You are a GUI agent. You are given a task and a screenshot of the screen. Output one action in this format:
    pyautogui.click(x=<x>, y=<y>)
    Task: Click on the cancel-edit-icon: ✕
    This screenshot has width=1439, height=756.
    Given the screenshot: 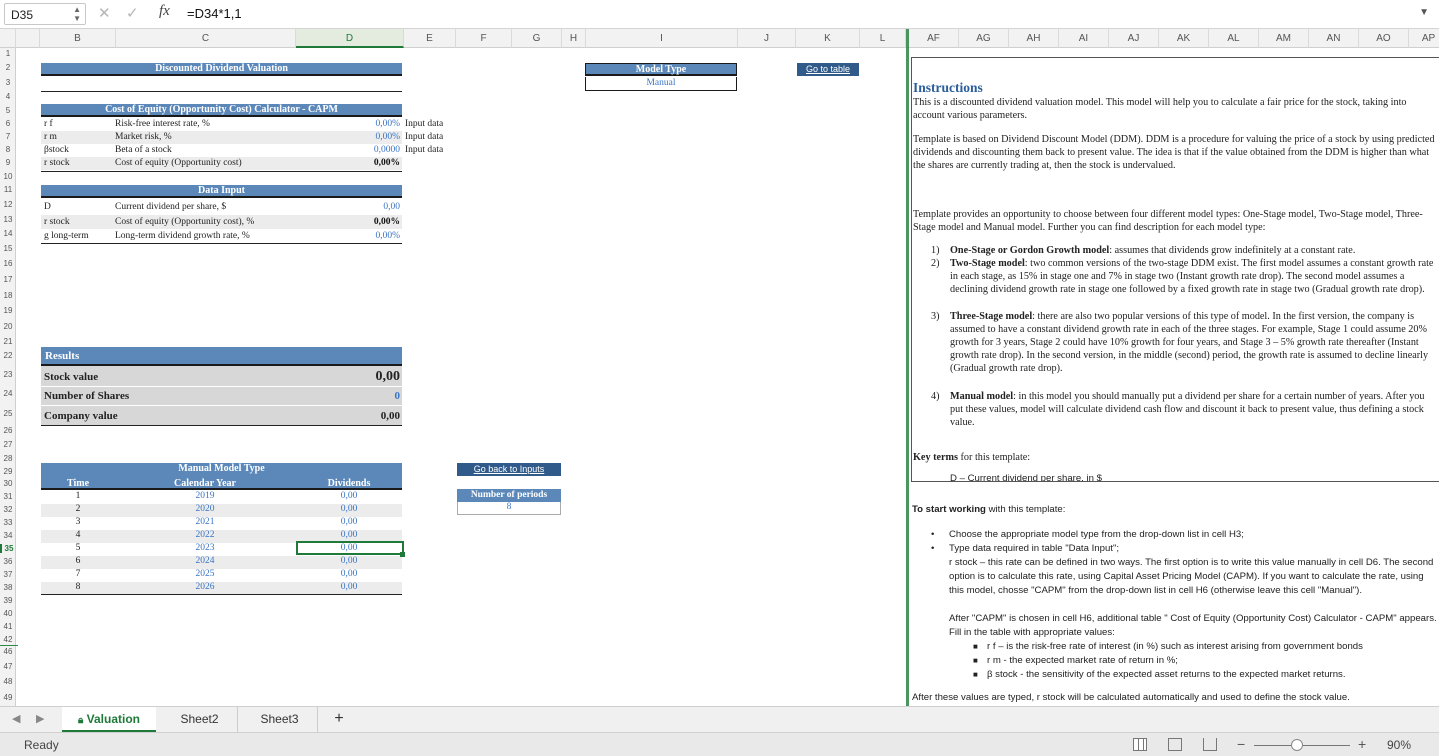 What is the action you would take?
    pyautogui.click(x=104, y=13)
    